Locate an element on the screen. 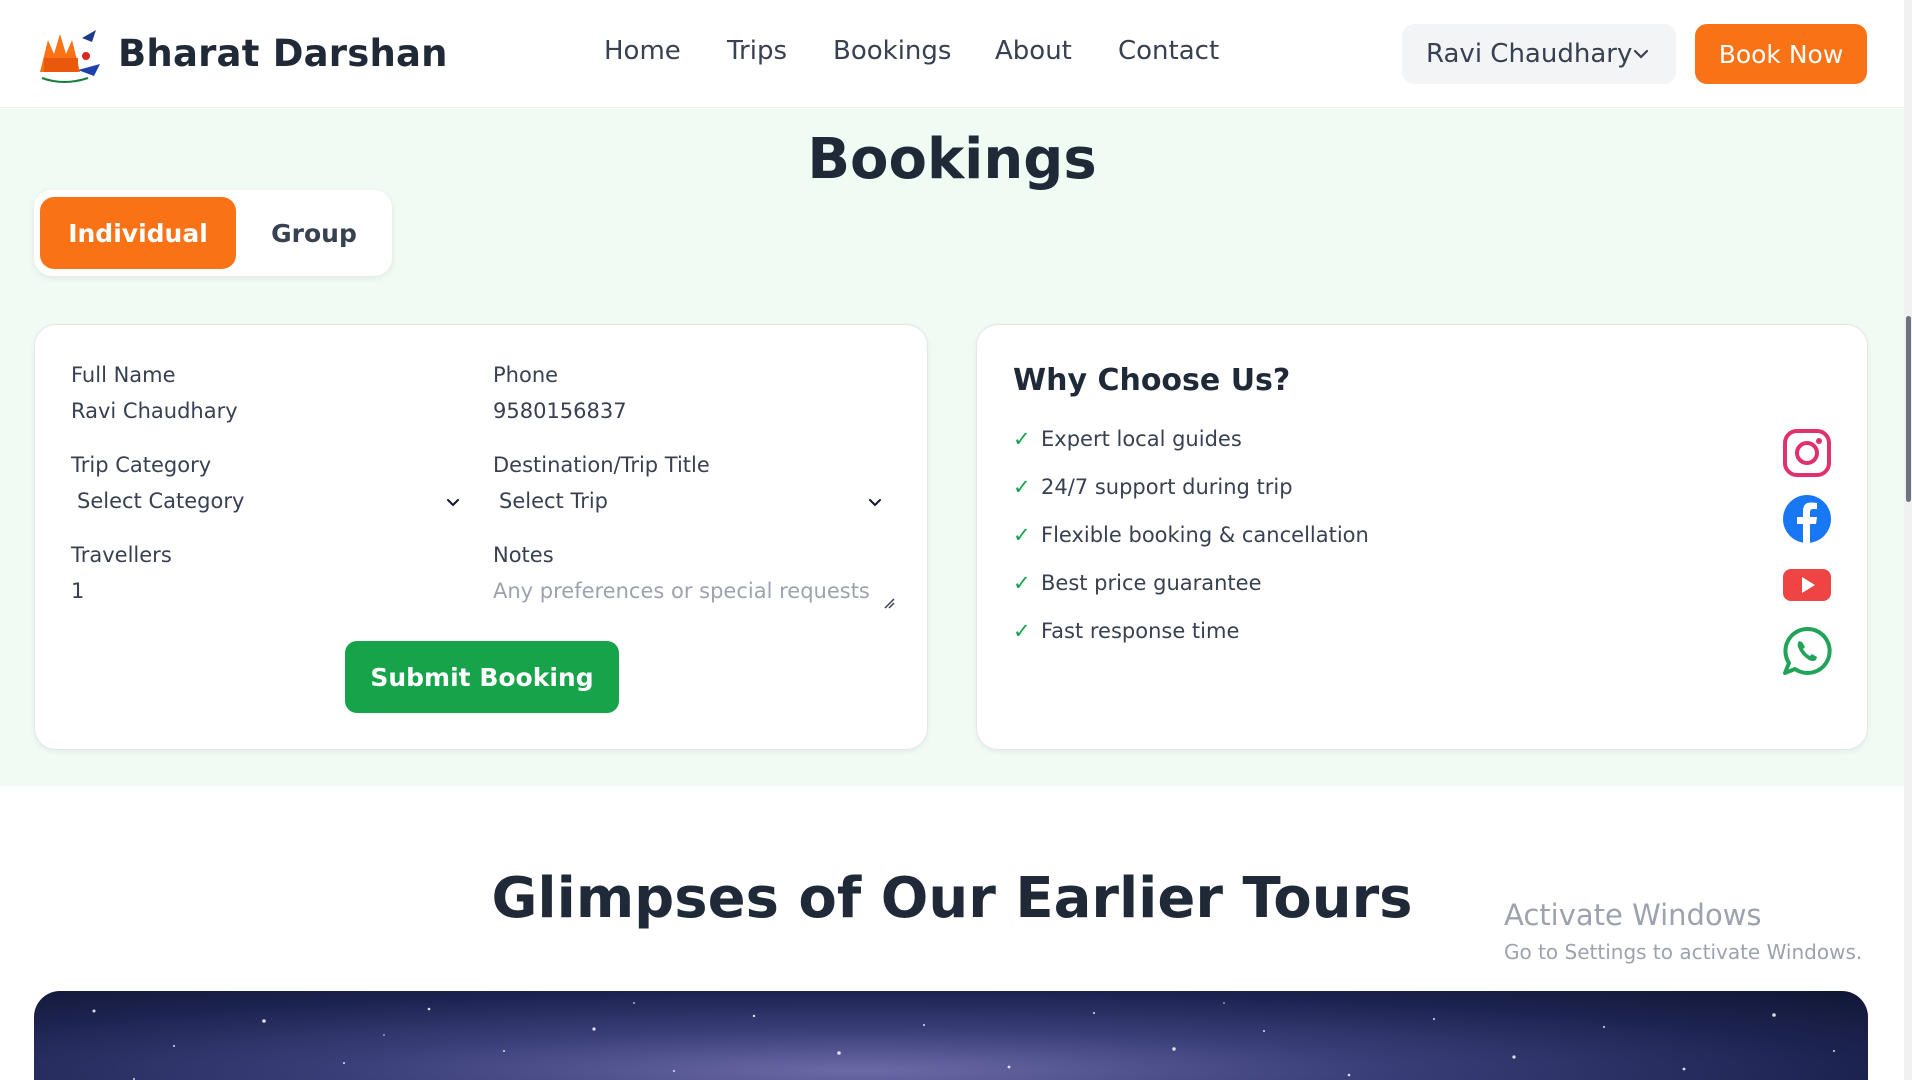 Image resolution: width=1912 pixels, height=1080 pixels. why-item-text: Flexible booking & cancellation is located at coordinates (1205, 535).